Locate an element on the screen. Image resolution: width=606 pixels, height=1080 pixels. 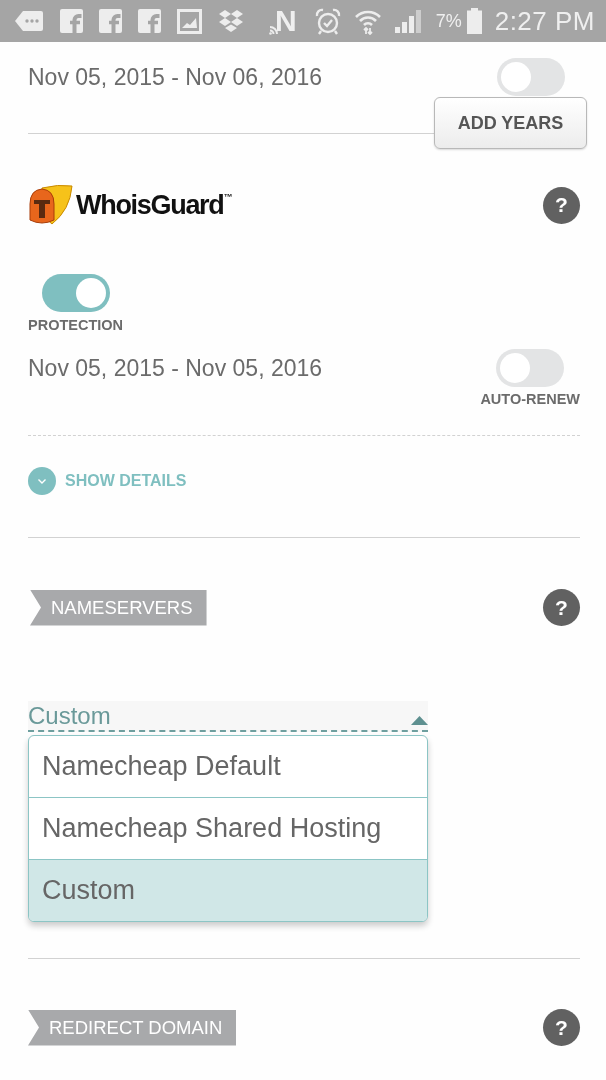
helmet-shield-icon is located at coordinates (51, 205).